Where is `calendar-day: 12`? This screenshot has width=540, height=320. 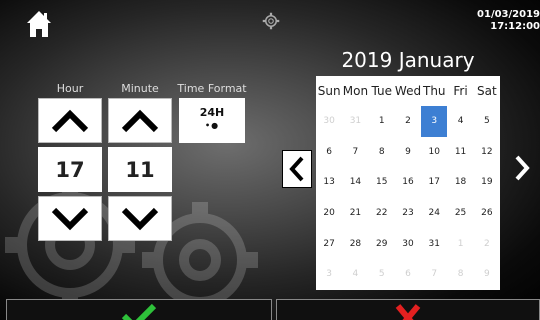
calendar-day: 12 is located at coordinates (487, 152).